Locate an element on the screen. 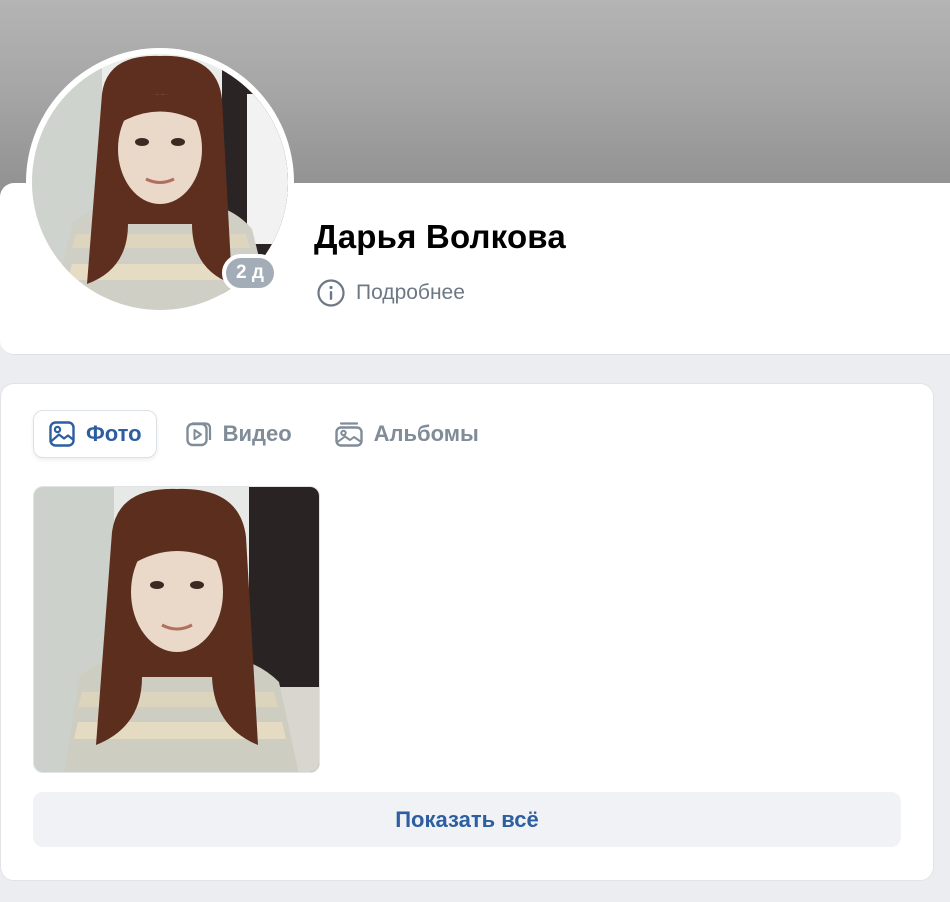 This screenshot has width=950, height=902. tab-albums: Альбомы is located at coordinates (406, 434).